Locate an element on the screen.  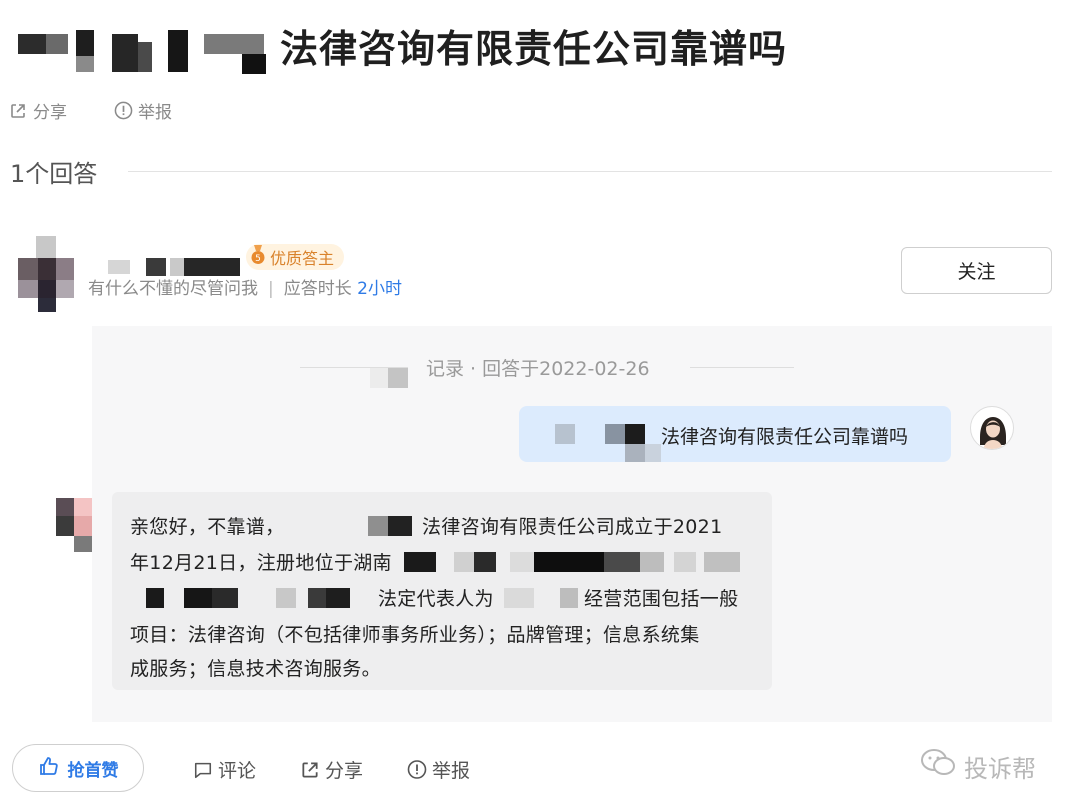
first-like-label: 抢首赞 is located at coordinates (93, 770).